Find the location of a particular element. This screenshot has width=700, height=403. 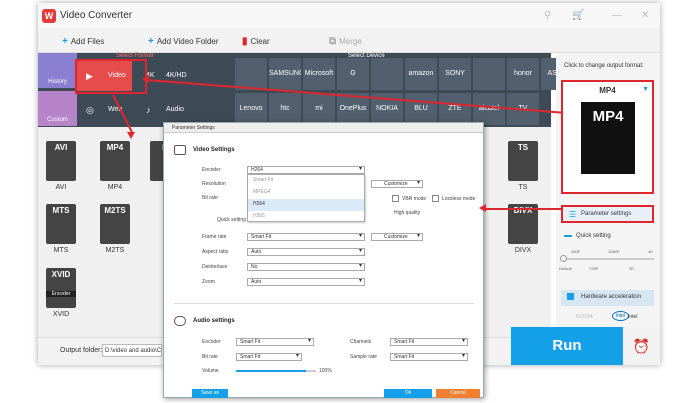

device-brand-blu: BLU is located at coordinates (421, 109).